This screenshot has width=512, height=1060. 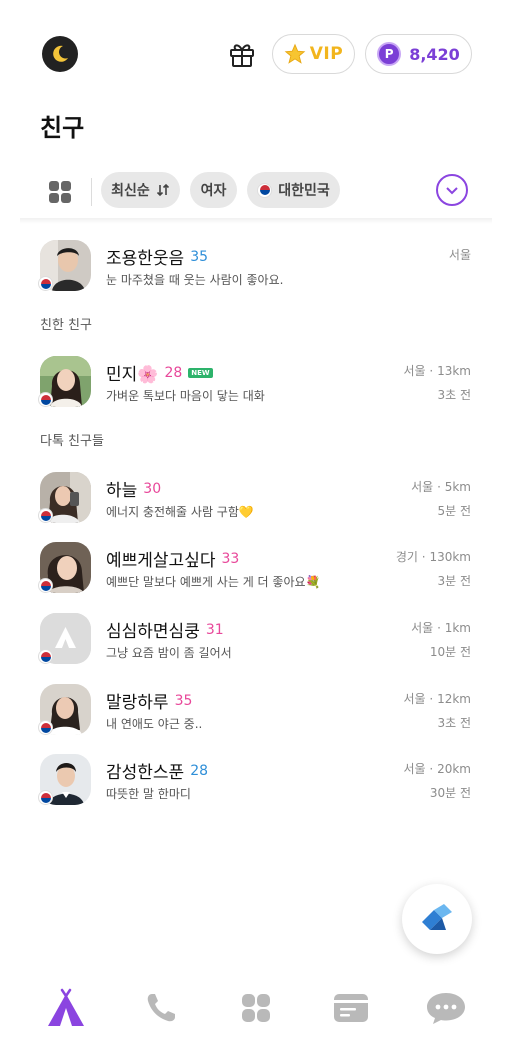 I want to click on filter-bar-shadow, so click(x=256, y=221).